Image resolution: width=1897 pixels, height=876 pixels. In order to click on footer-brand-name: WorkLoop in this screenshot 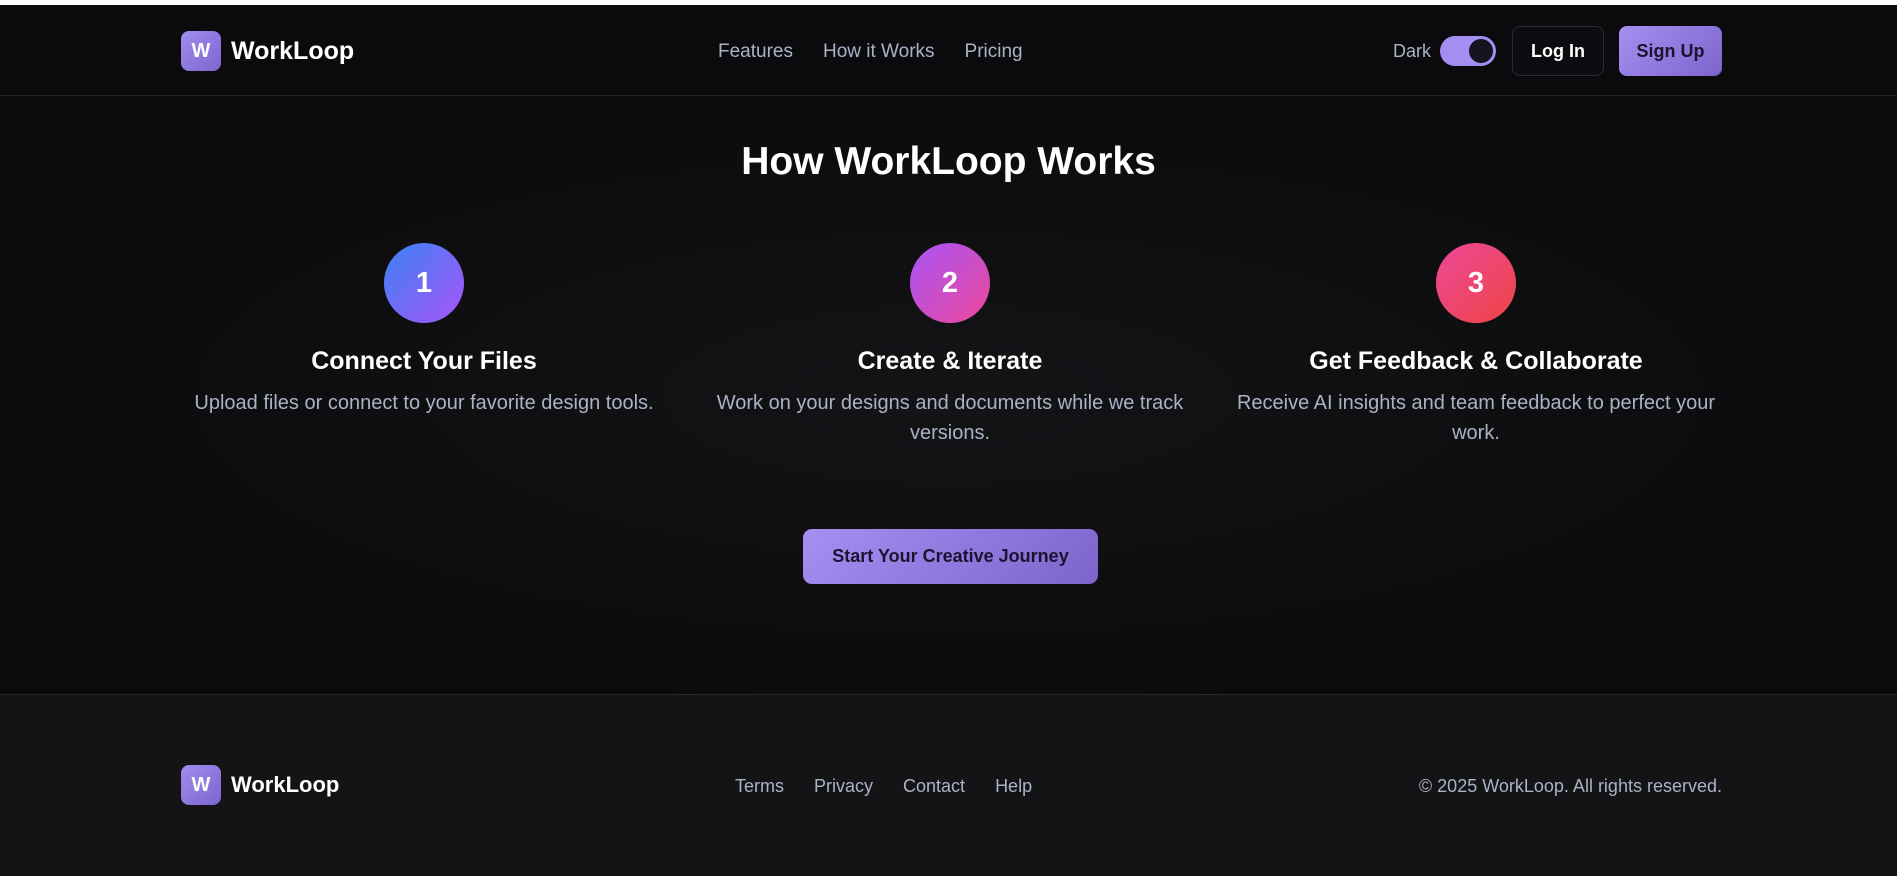, I will do `click(285, 784)`.